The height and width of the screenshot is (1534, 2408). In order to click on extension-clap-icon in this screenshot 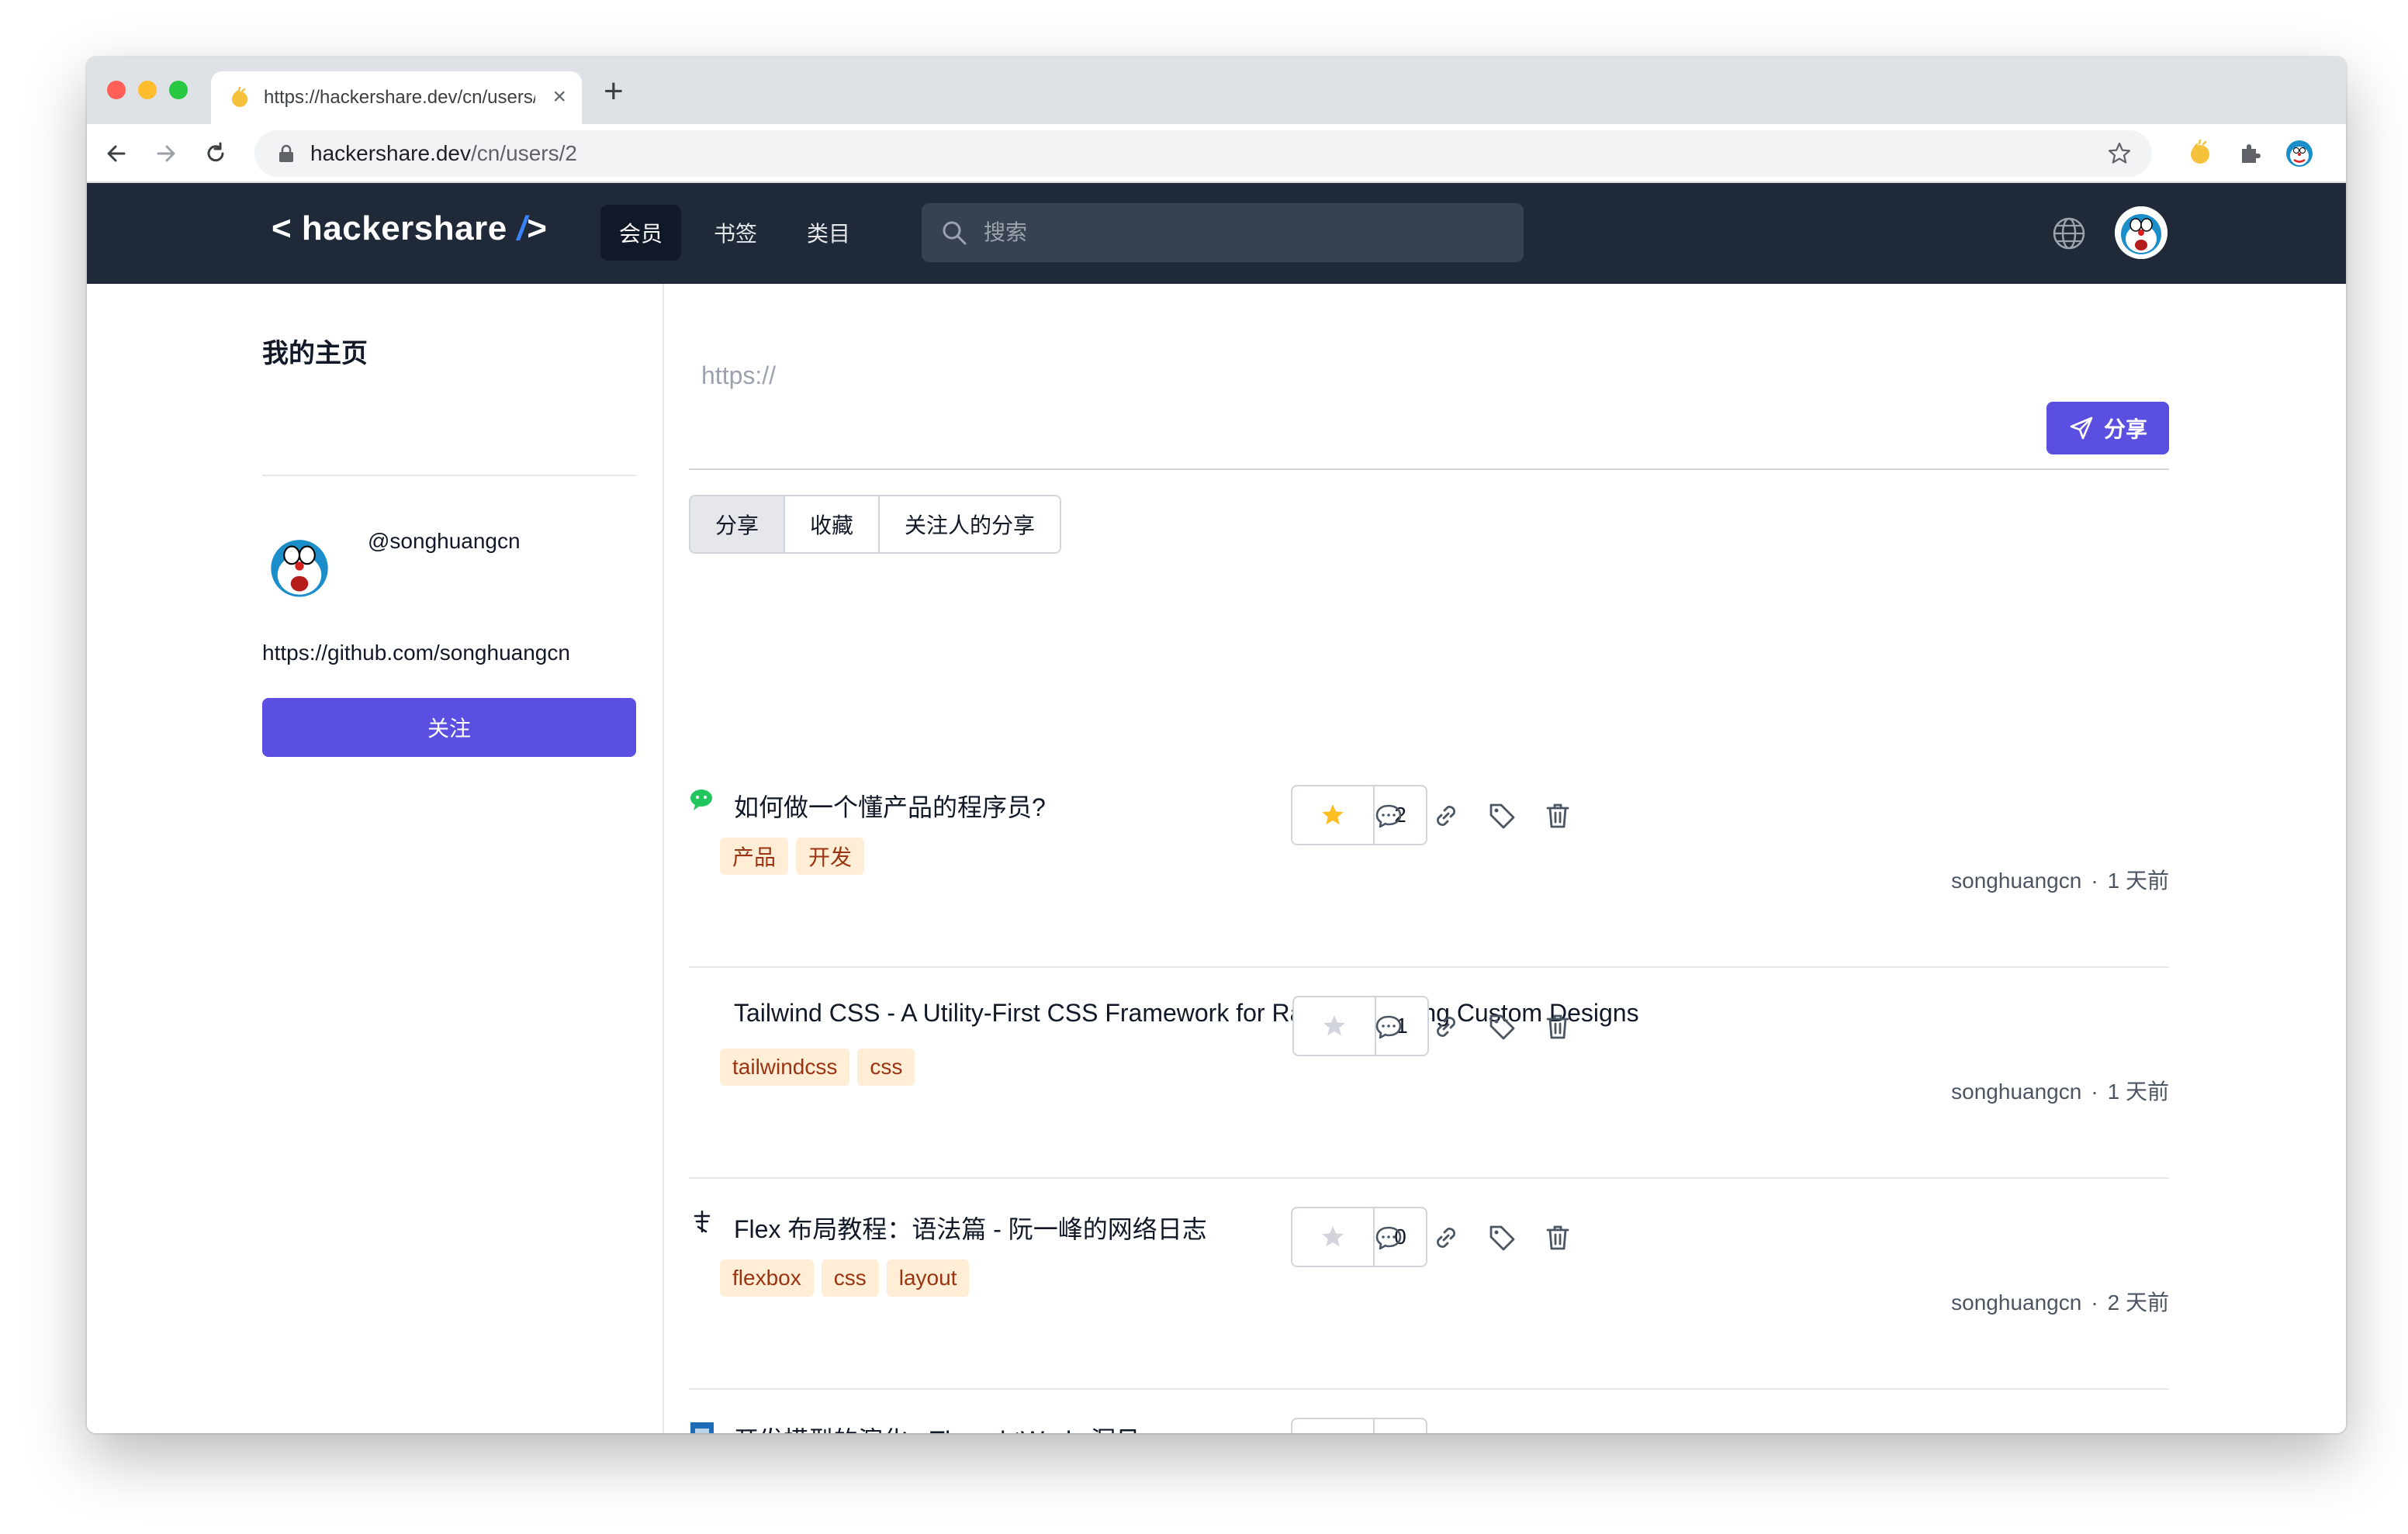, I will do `click(2200, 154)`.